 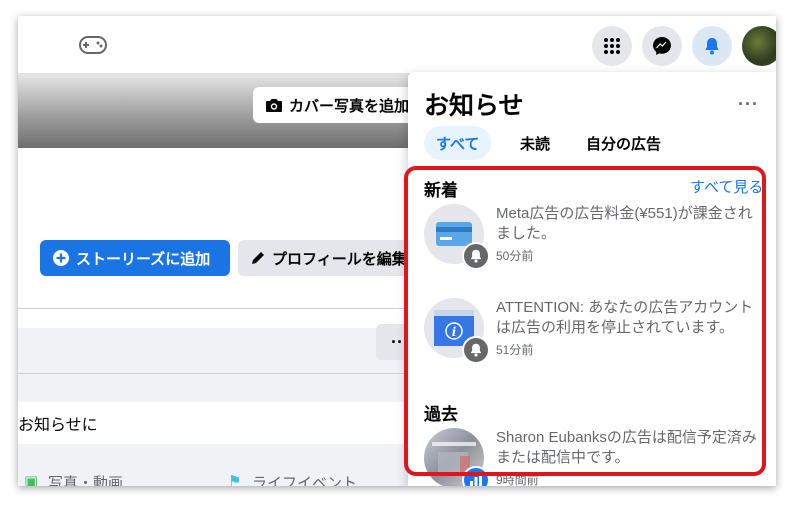 I want to click on notifications-options-button: ···, so click(x=748, y=104).